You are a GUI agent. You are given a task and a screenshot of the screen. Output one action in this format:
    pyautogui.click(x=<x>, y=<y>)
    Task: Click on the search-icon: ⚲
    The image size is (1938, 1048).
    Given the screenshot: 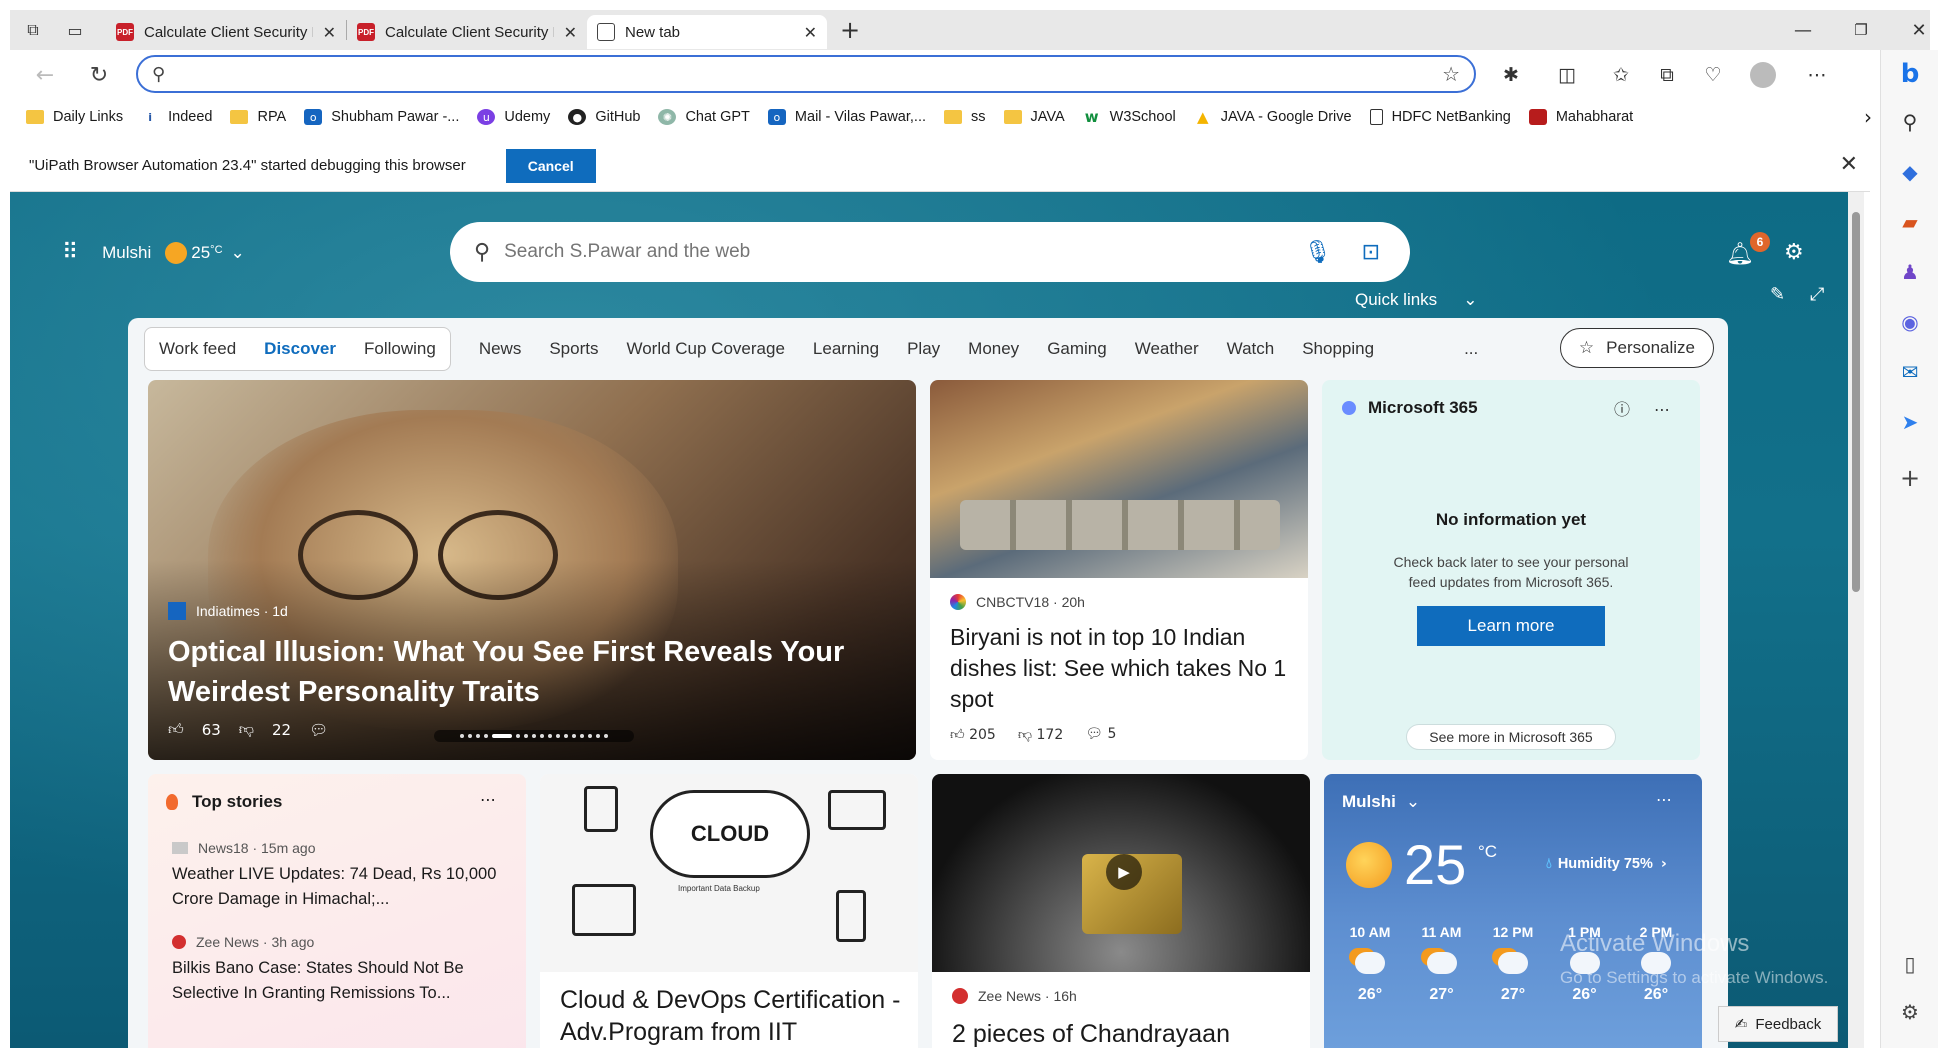 What is the action you would take?
    pyautogui.click(x=1909, y=122)
    